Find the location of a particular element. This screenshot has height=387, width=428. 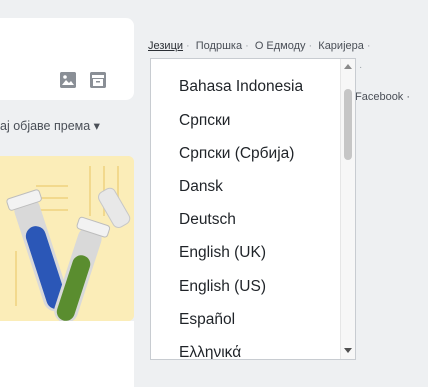

footer-links: Језици · Подршка · О Едмоду · Каријера · is located at coordinates (259, 46).